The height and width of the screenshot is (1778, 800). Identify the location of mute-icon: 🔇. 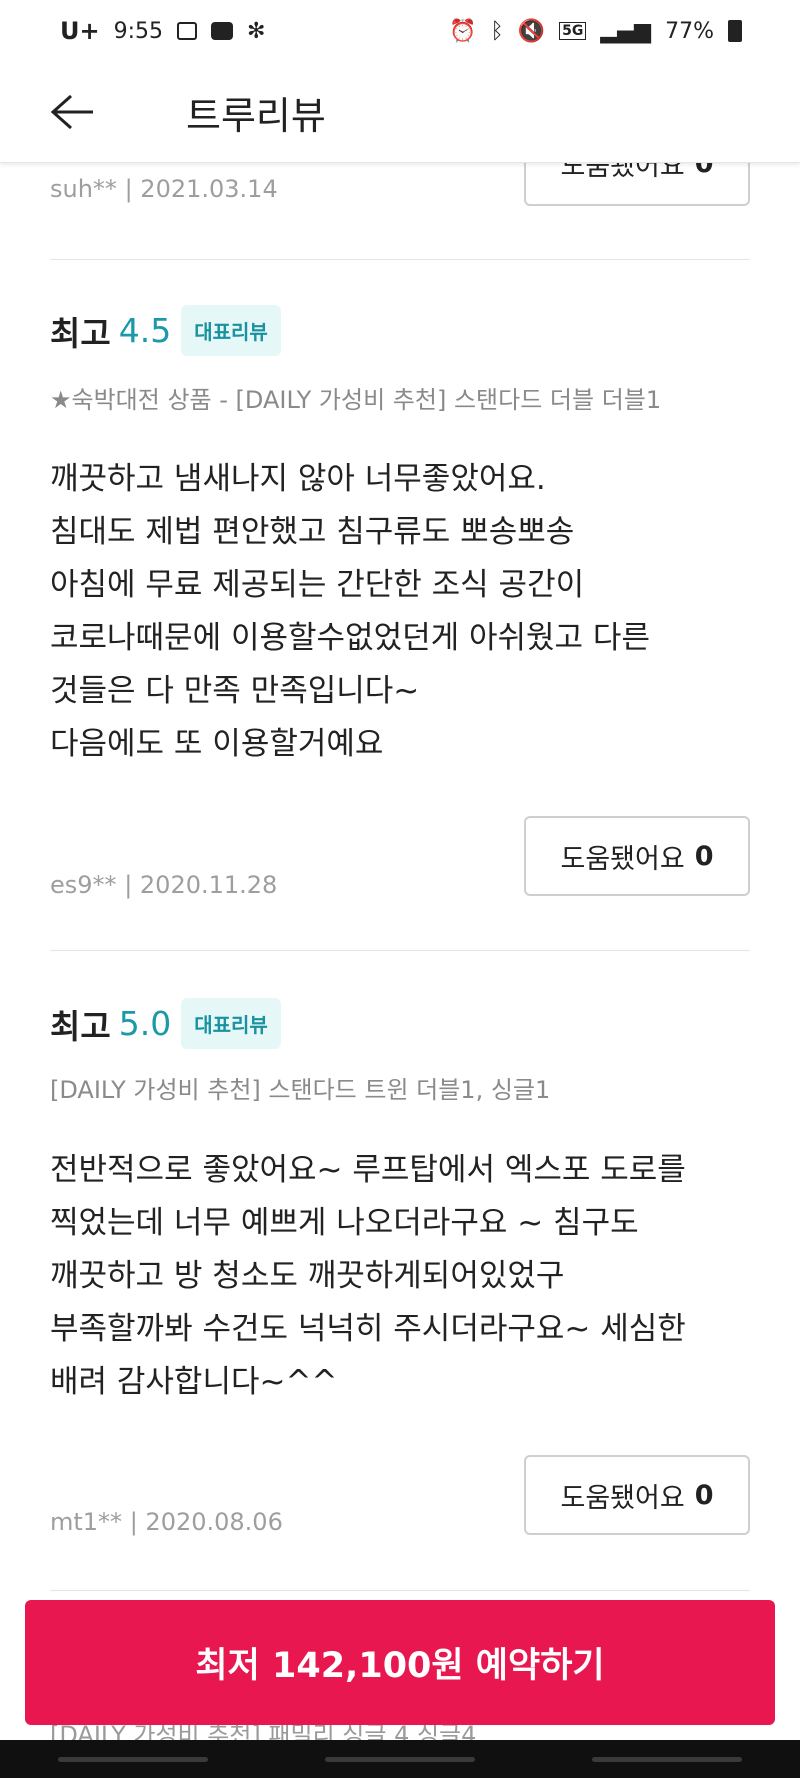
(531, 31).